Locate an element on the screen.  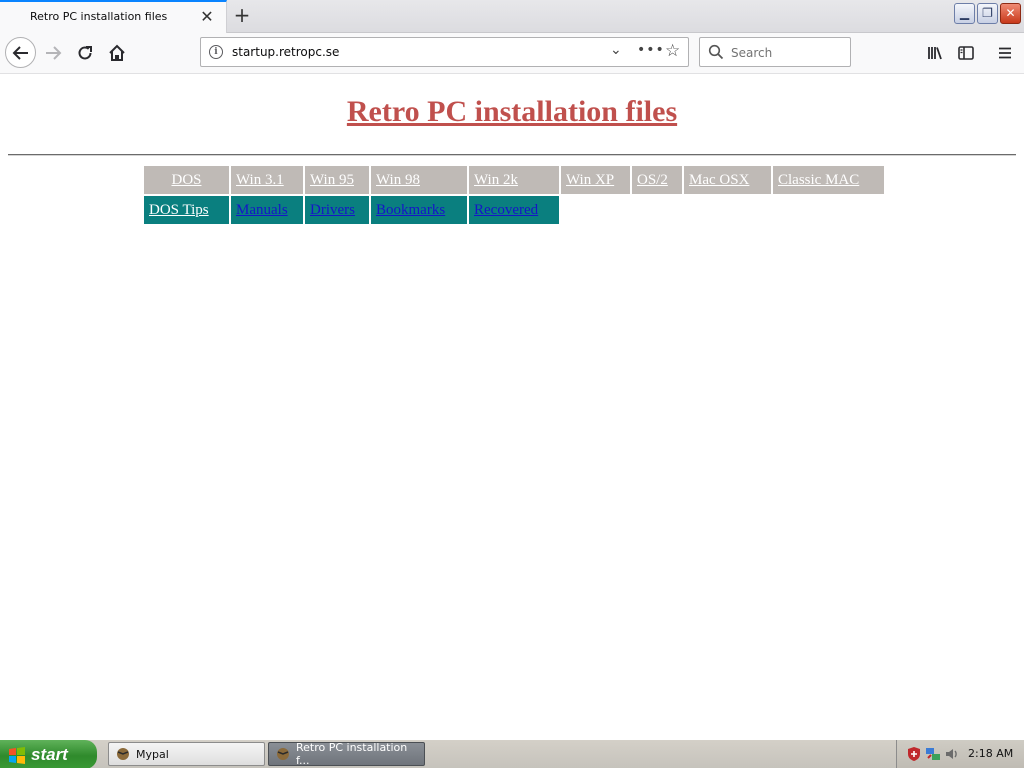
link-win-3-1: Win 3.1 is located at coordinates (260, 180).